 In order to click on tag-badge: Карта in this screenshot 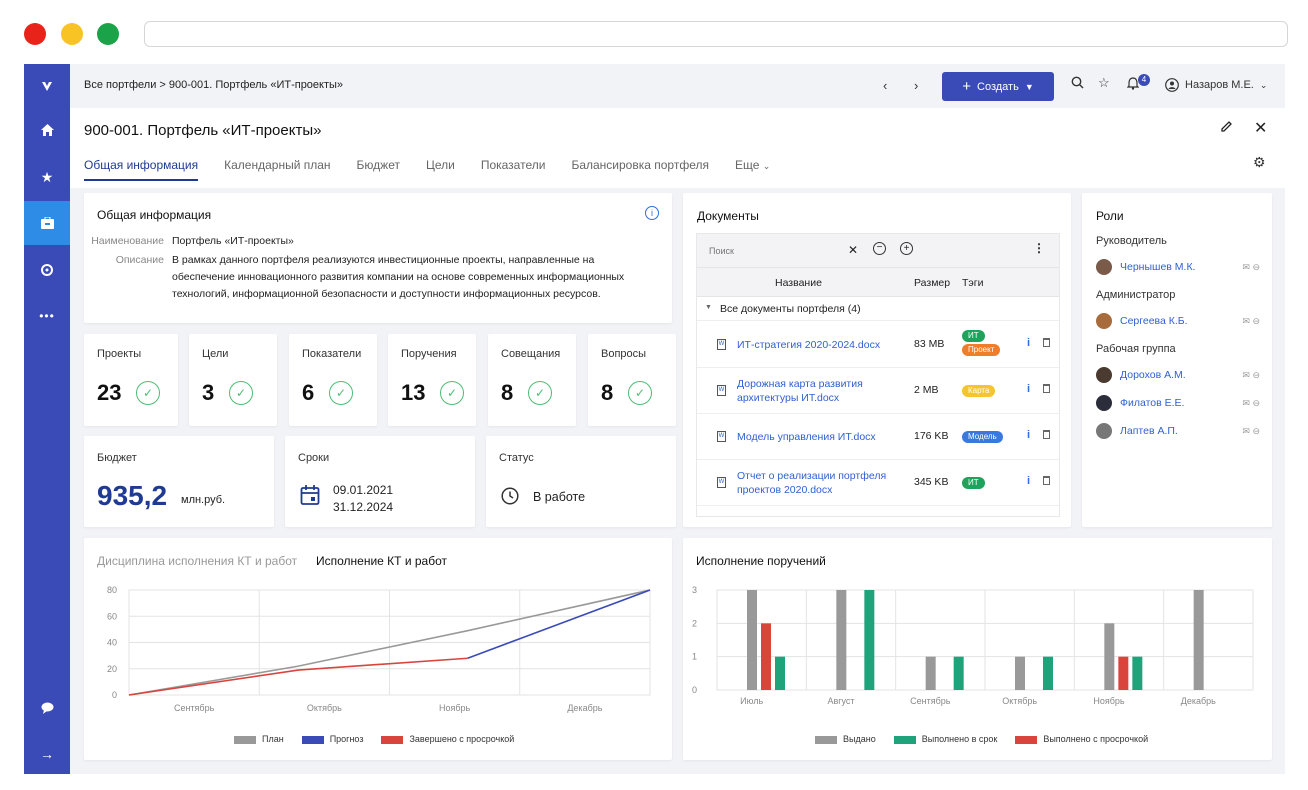, I will do `click(979, 391)`.